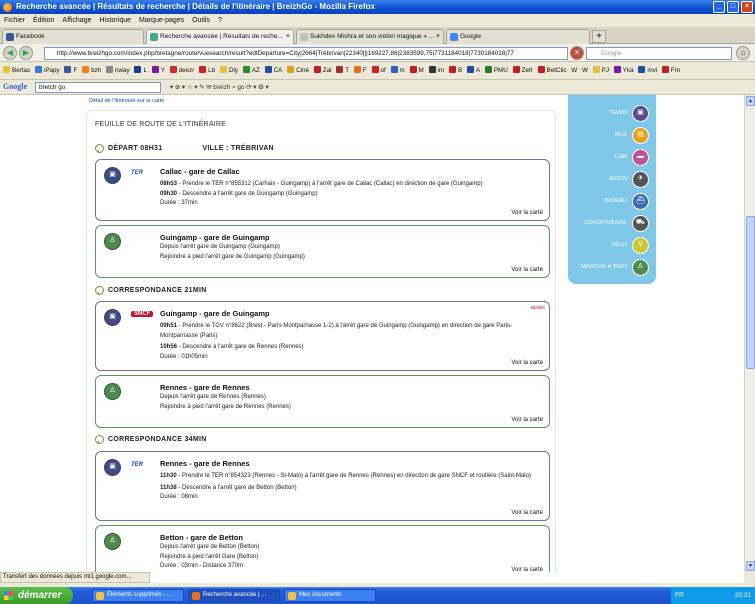 The image size is (755, 604). I want to click on bookmark-item: deezr, so click(182, 70).